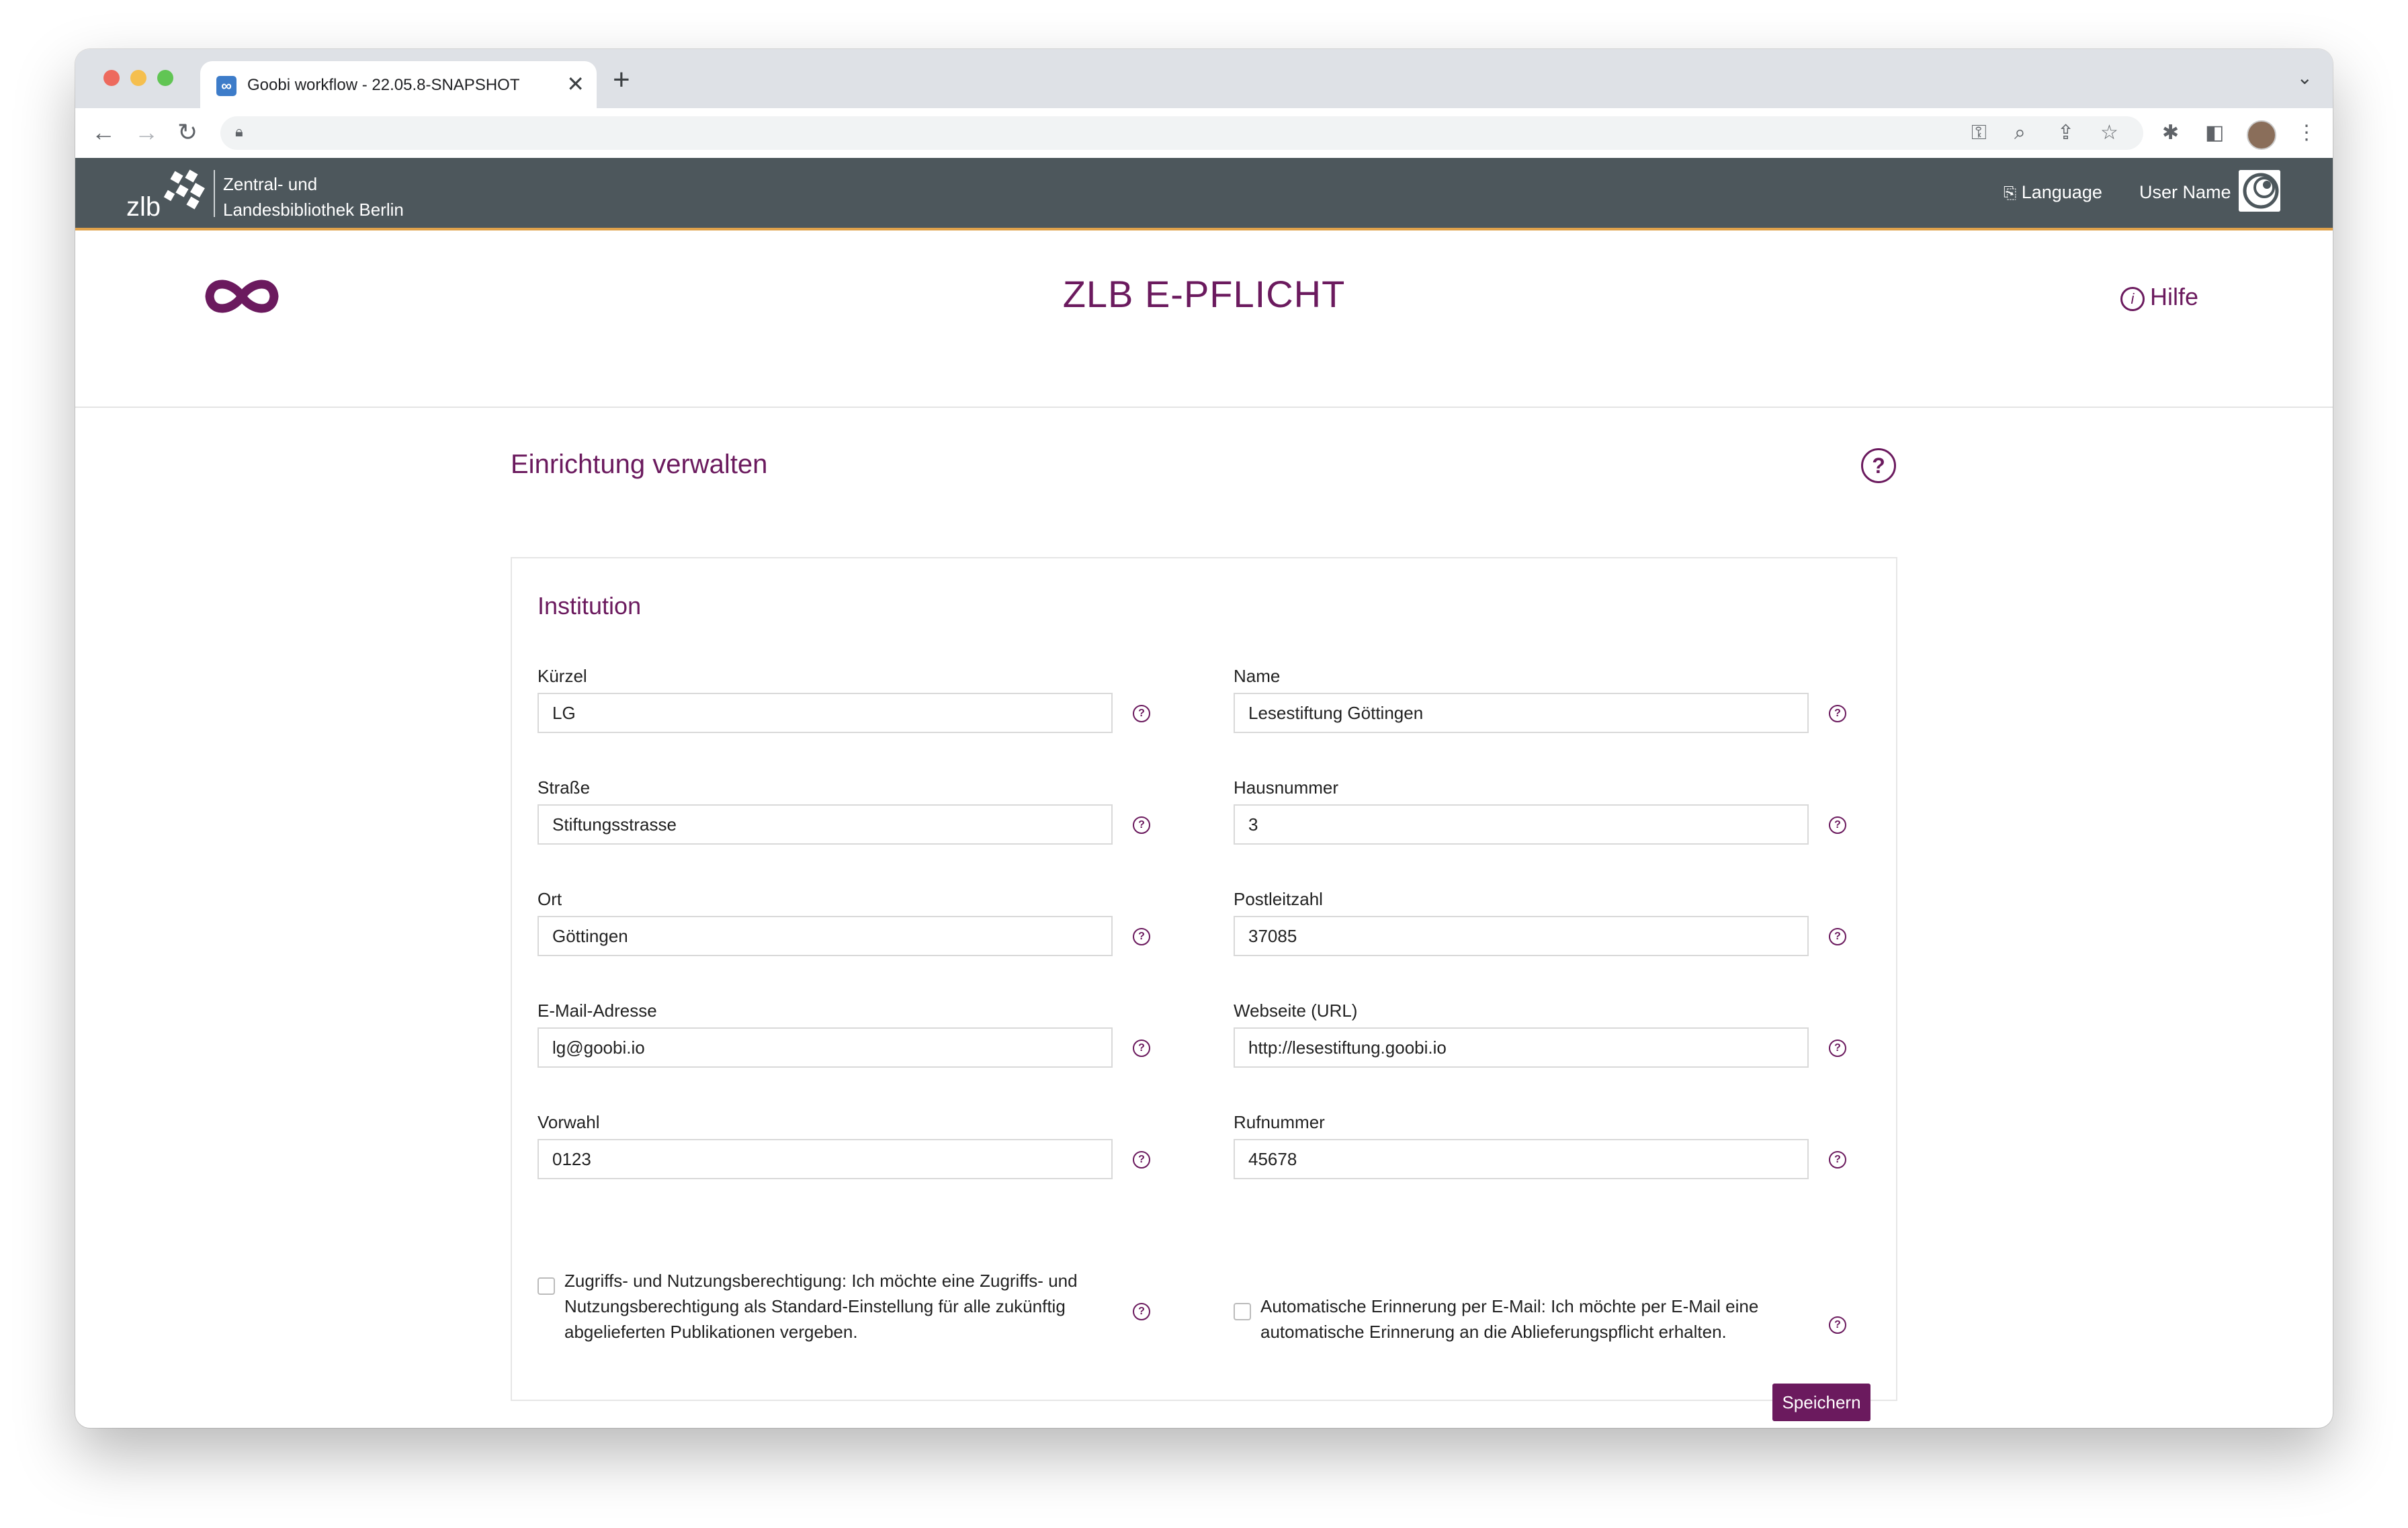 Image resolution: width=2408 pixels, height=1528 pixels. Describe the element at coordinates (313, 197) in the screenshot. I see `institution-name: Zentral- und Landesbibliothek Berlin` at that location.